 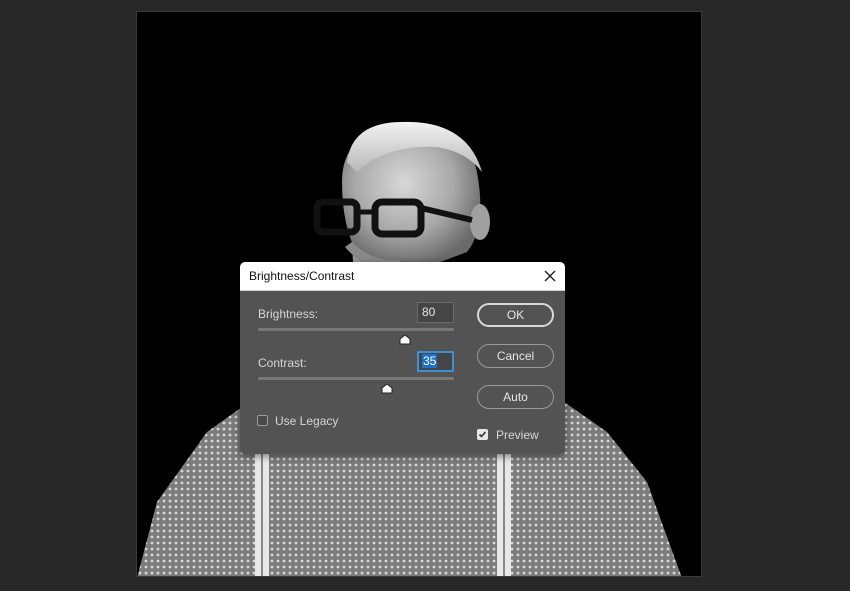 I want to click on preview-label: Preview, so click(x=517, y=435).